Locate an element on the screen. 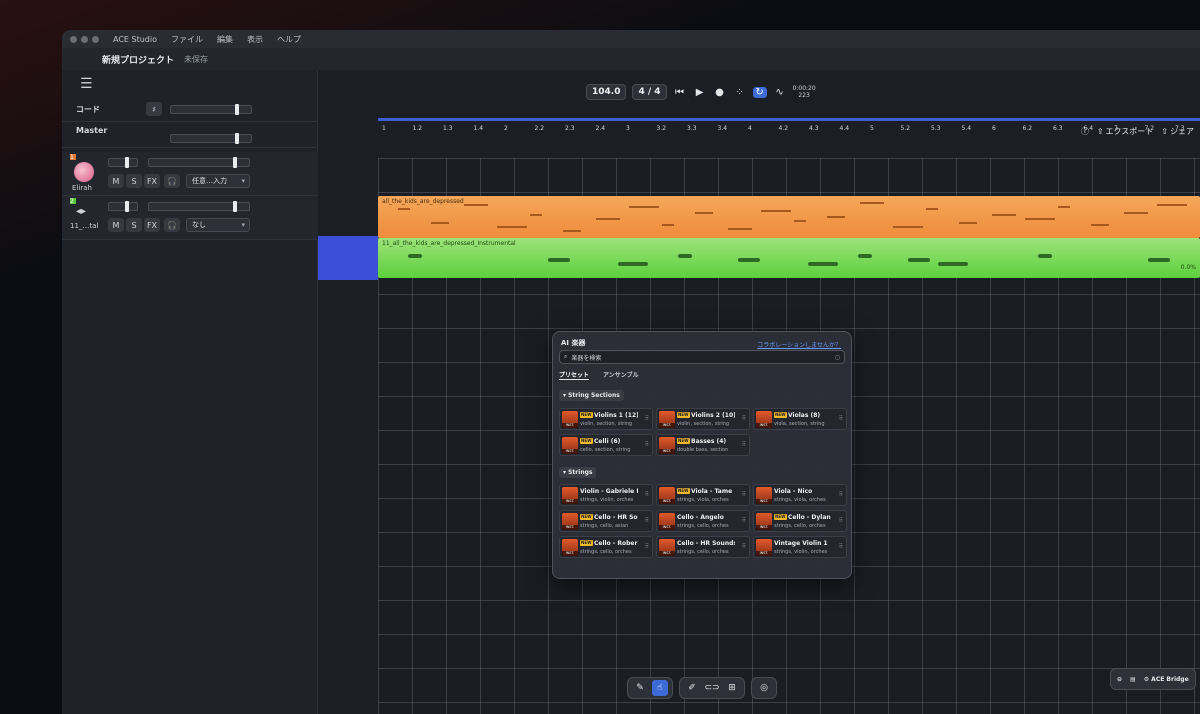 This screenshot has width=1200, height=714. tab-presets: プリセット is located at coordinates (574, 375).